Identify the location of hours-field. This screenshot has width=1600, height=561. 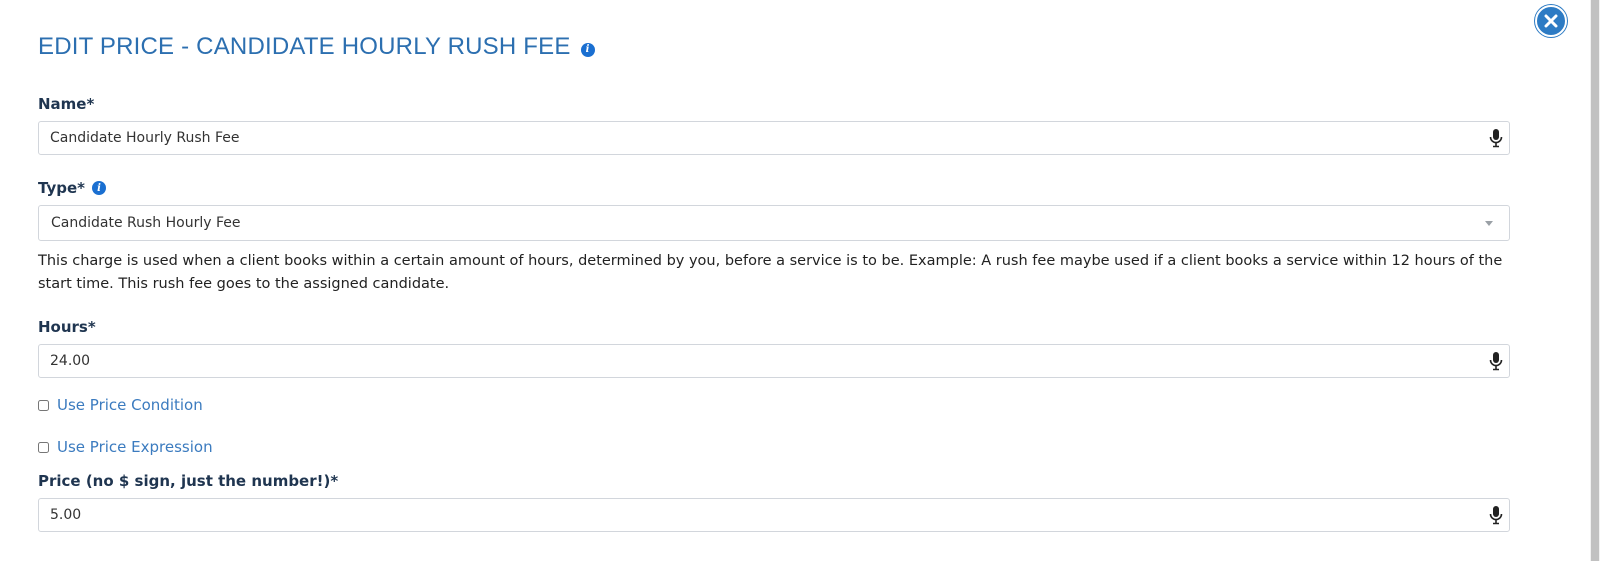
(774, 361).